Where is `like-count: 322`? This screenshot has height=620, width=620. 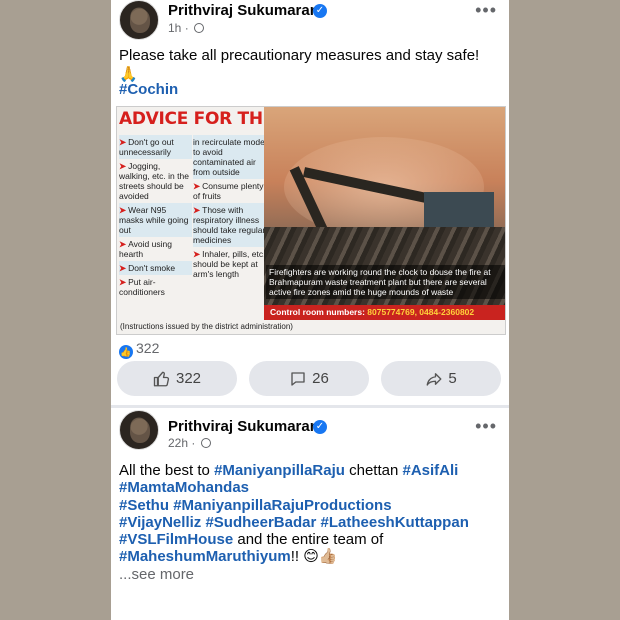 like-count: 322 is located at coordinates (188, 378).